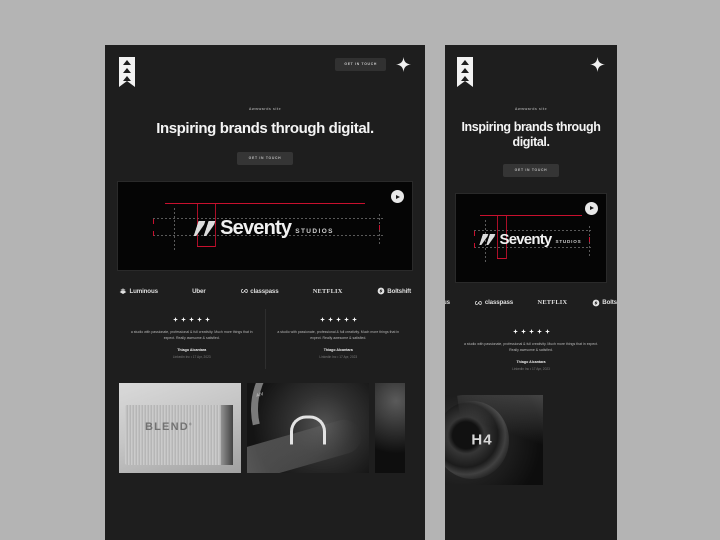 The height and width of the screenshot is (540, 720). I want to click on client-logo-uber: Uber, so click(199, 291).